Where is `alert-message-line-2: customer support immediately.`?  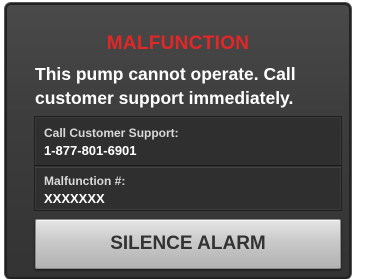
alert-message-line-2: customer support immediately. is located at coordinates (164, 98).